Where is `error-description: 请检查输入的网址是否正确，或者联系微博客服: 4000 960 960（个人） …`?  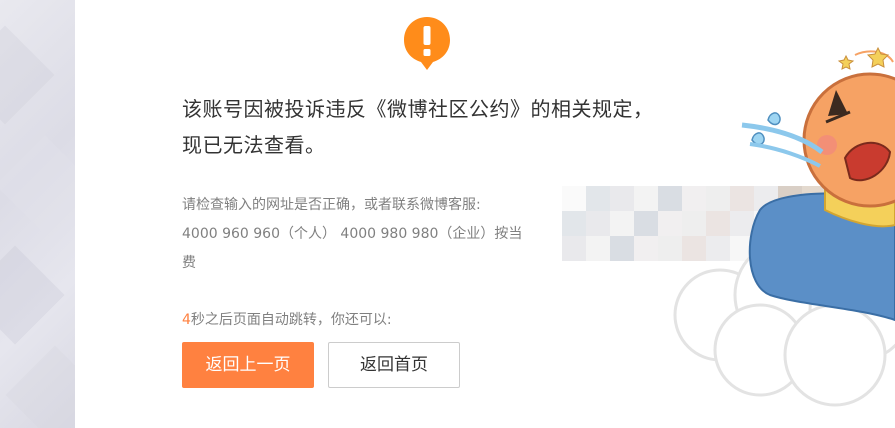 error-description: 请检查输入的网址是否正确，或者联系微博客服: 4000 960 960（个人） … is located at coordinates (372, 234).